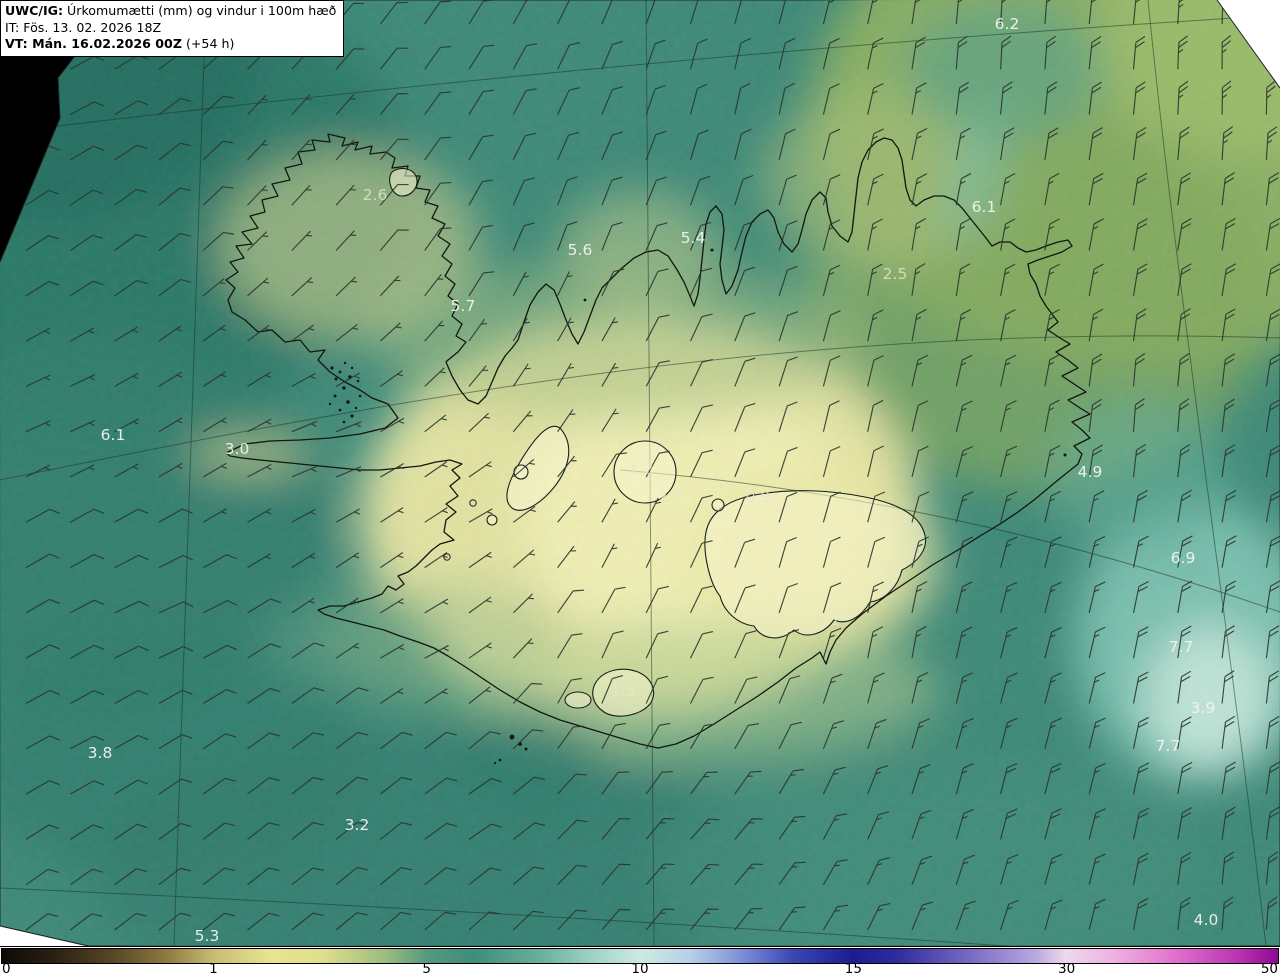  Describe the element at coordinates (623, 691) in the screenshot. I see `precip-value-label: 1.5` at that location.